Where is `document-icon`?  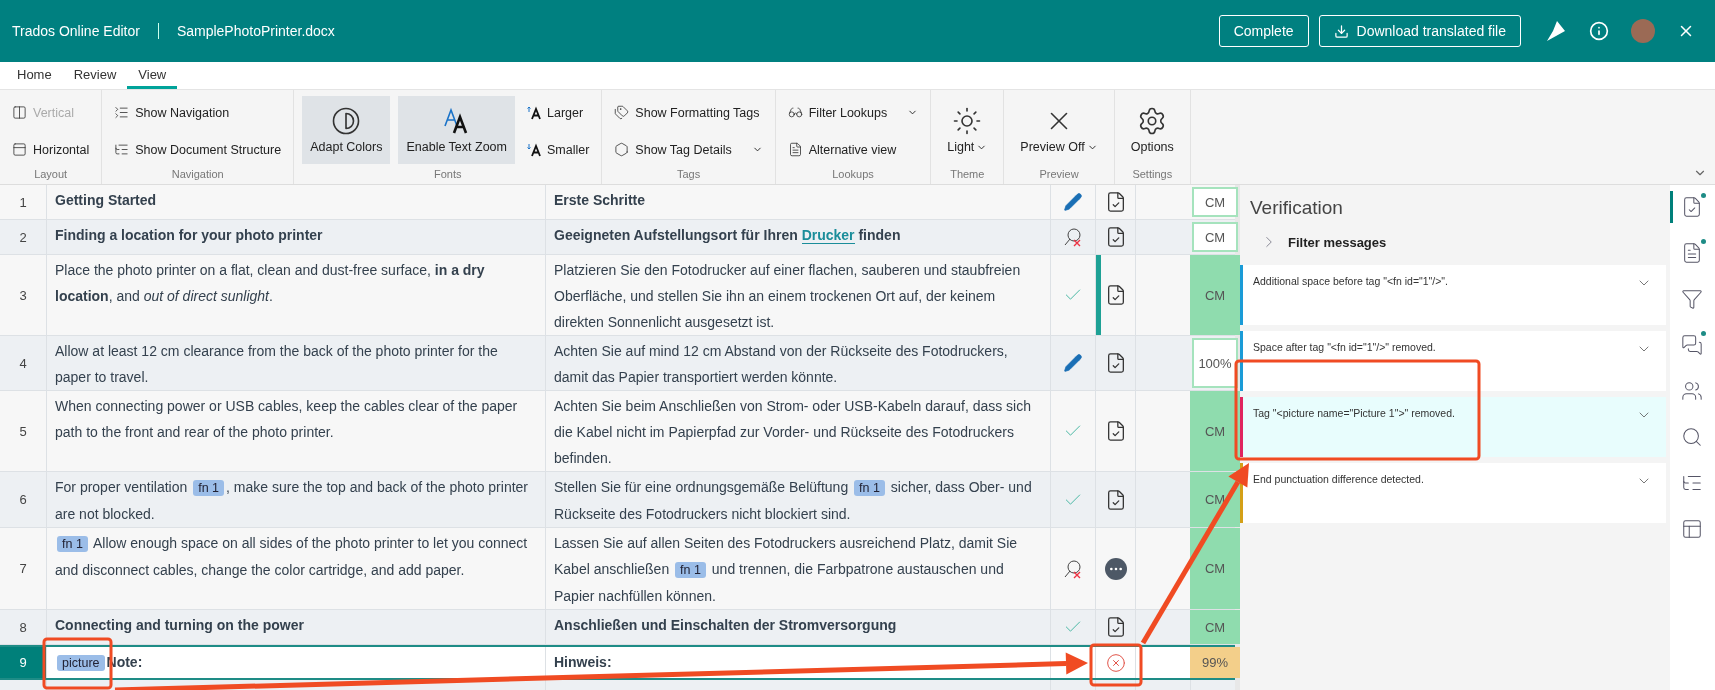 document-icon is located at coordinates (795, 149).